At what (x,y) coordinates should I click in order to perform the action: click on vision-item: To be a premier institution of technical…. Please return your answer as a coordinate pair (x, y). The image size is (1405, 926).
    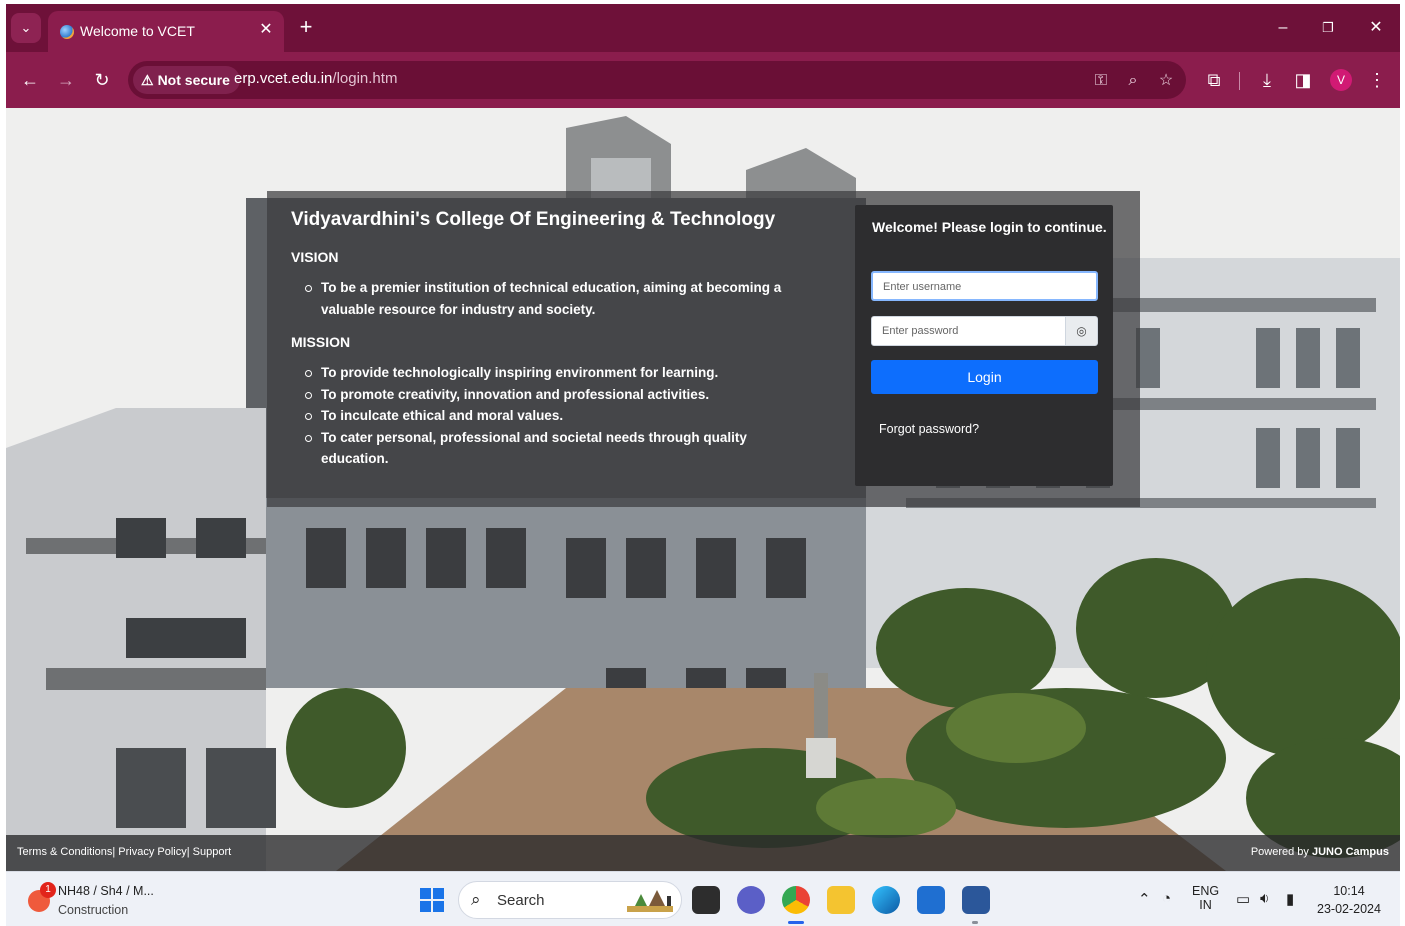
    Looking at the image, I should click on (557, 298).